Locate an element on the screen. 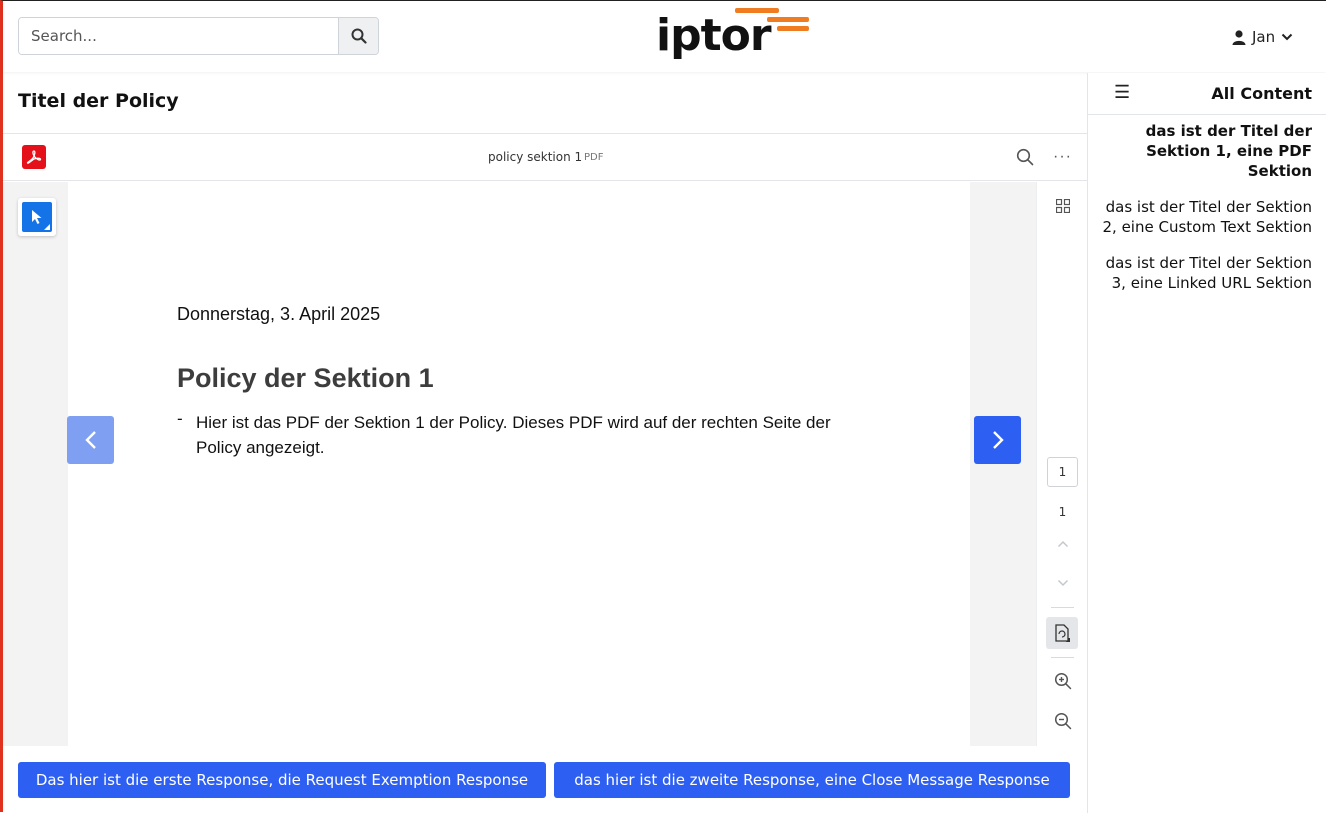  right-tool-rail: 1 1 is located at coordinates (1061, 464).